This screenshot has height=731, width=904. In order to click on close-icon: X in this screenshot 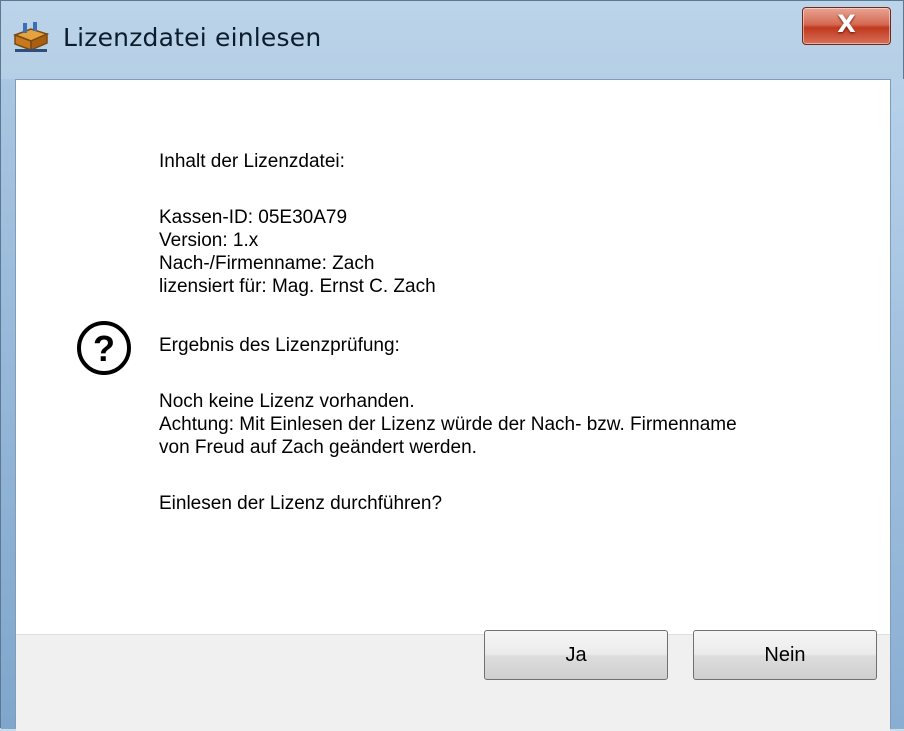, I will do `click(846, 24)`.